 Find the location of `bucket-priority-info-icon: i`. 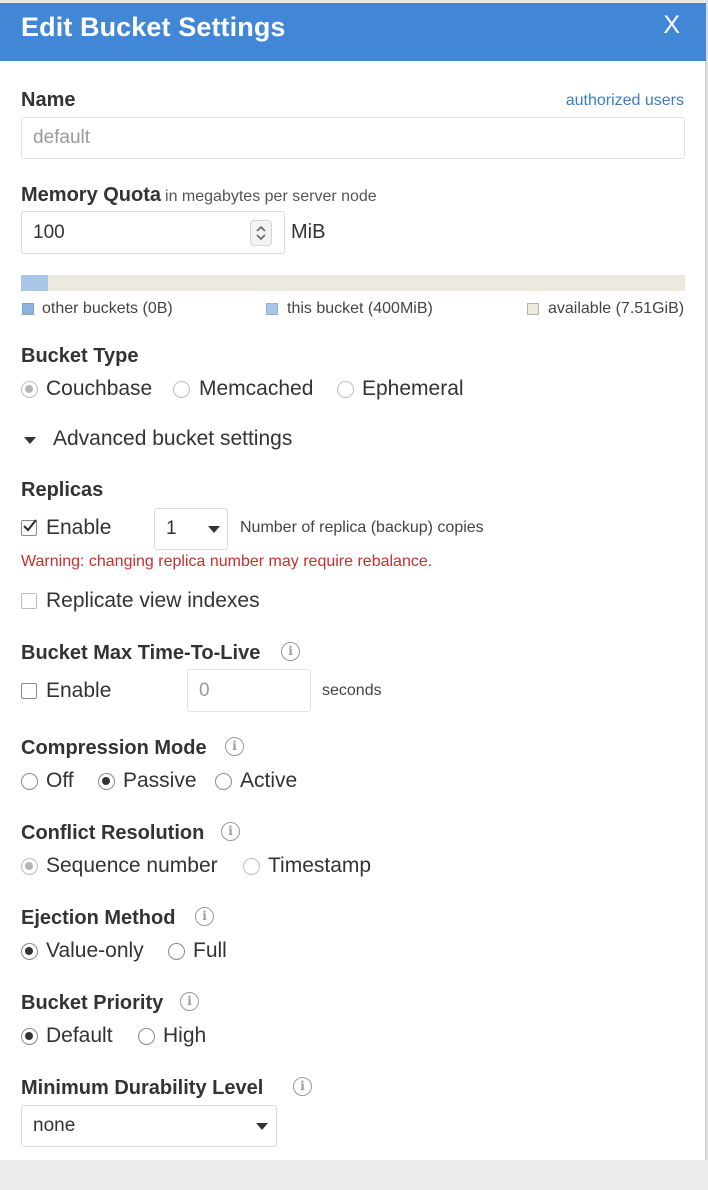

bucket-priority-info-icon: i is located at coordinates (189, 1001).